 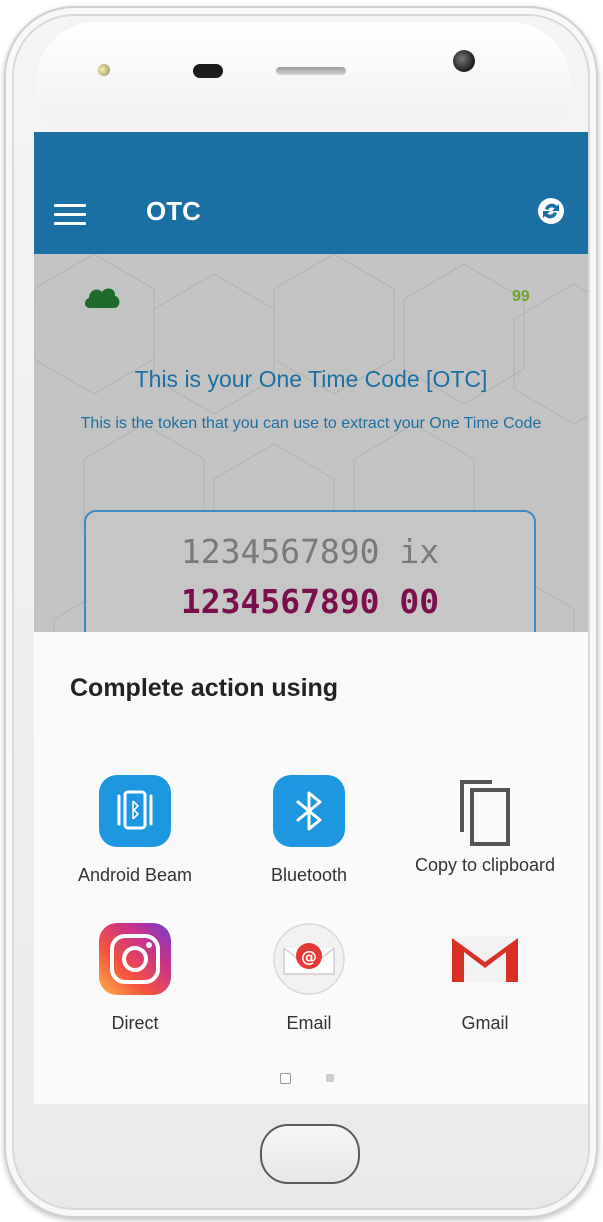 What do you see at coordinates (464, 61) in the screenshot?
I see `front-camera` at bounding box center [464, 61].